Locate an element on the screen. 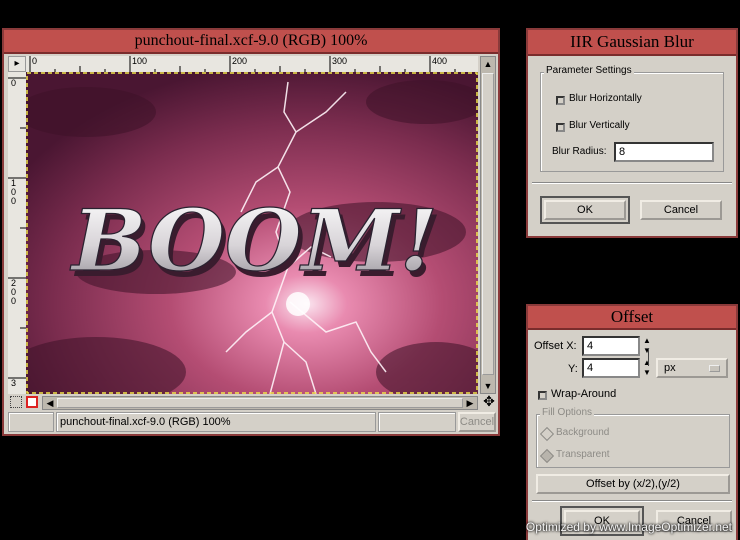 The height and width of the screenshot is (540, 740). unit-value: px is located at coordinates (670, 368).